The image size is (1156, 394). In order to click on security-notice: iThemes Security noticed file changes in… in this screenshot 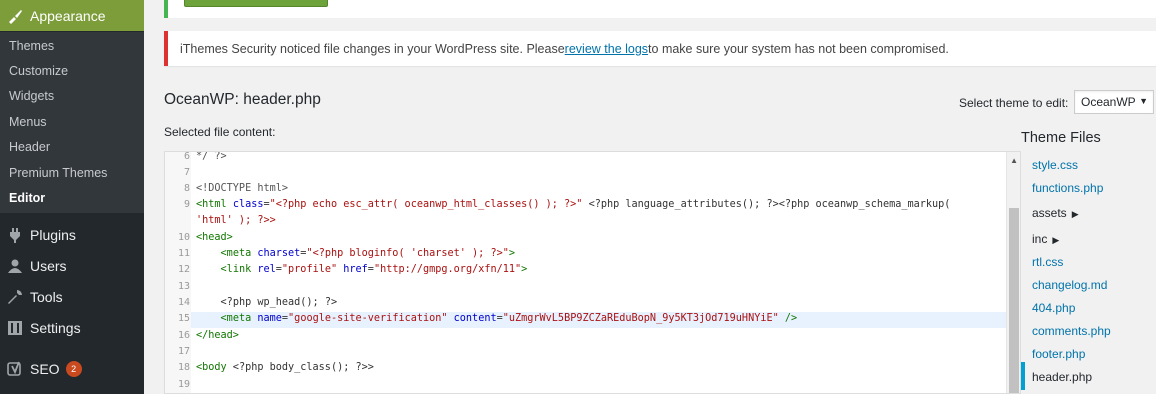, I will do `click(660, 48)`.